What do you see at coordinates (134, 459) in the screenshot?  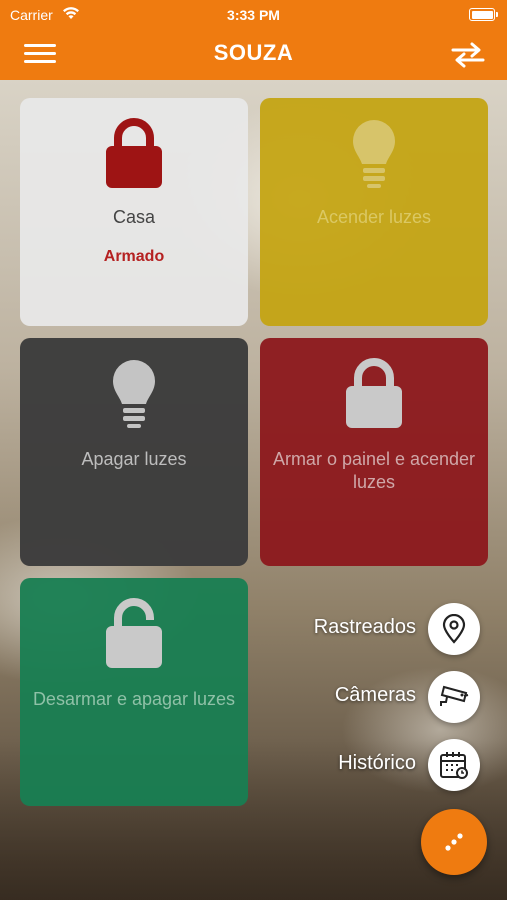 I see `tile-label: Apagar luzes` at bounding box center [134, 459].